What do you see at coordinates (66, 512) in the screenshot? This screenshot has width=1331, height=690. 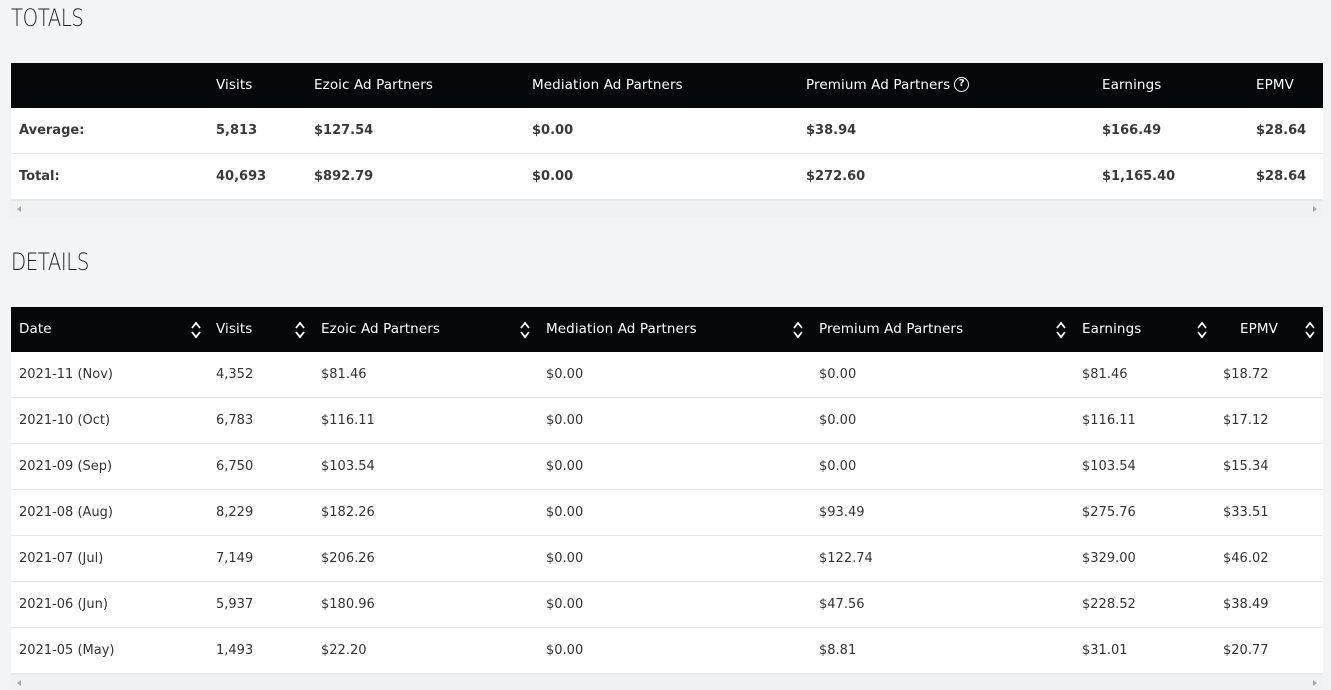 I see `cell-date: 2021-08 (Aug)` at bounding box center [66, 512].